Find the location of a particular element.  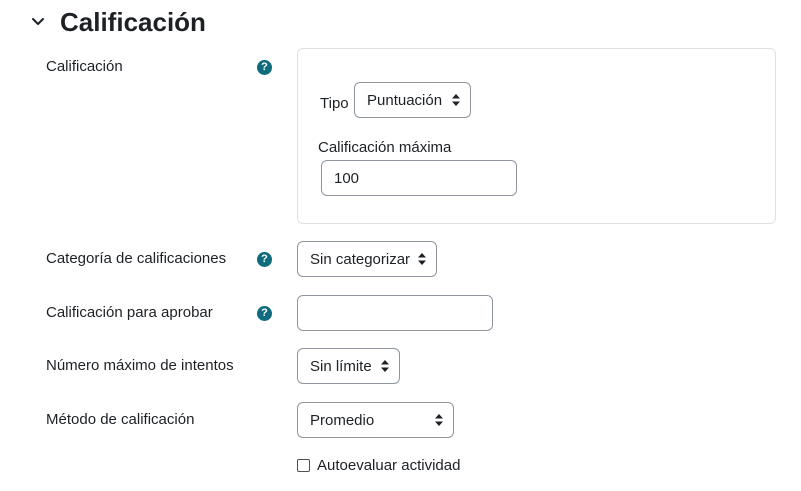

section-title: Calificación is located at coordinates (133, 22).